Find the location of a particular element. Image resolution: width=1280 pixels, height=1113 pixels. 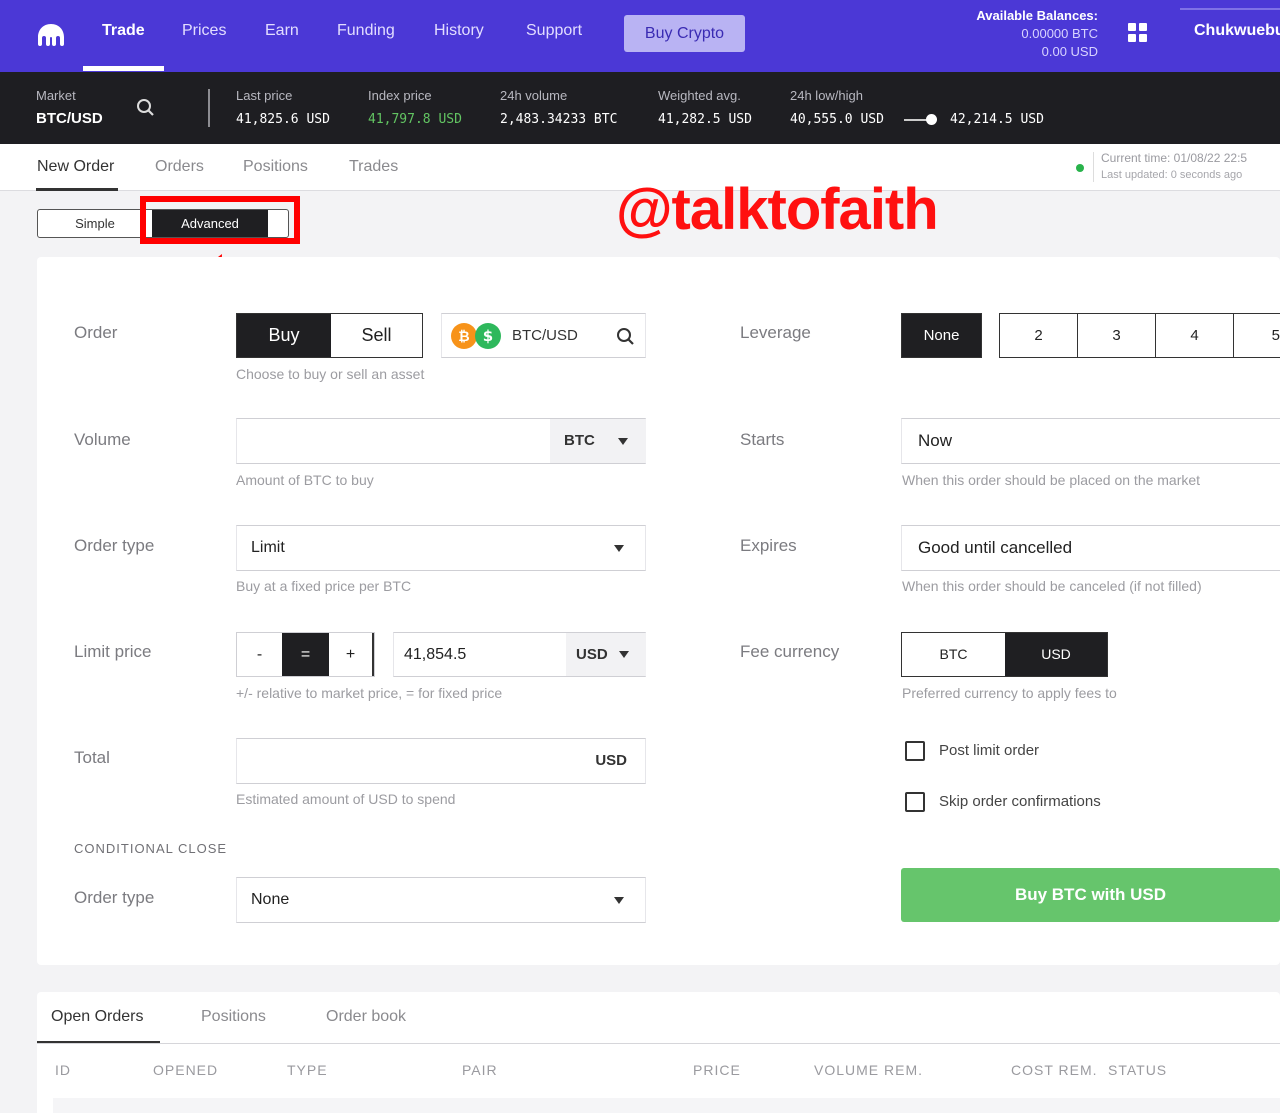

order-type-chevron-down-icon is located at coordinates (619, 548).